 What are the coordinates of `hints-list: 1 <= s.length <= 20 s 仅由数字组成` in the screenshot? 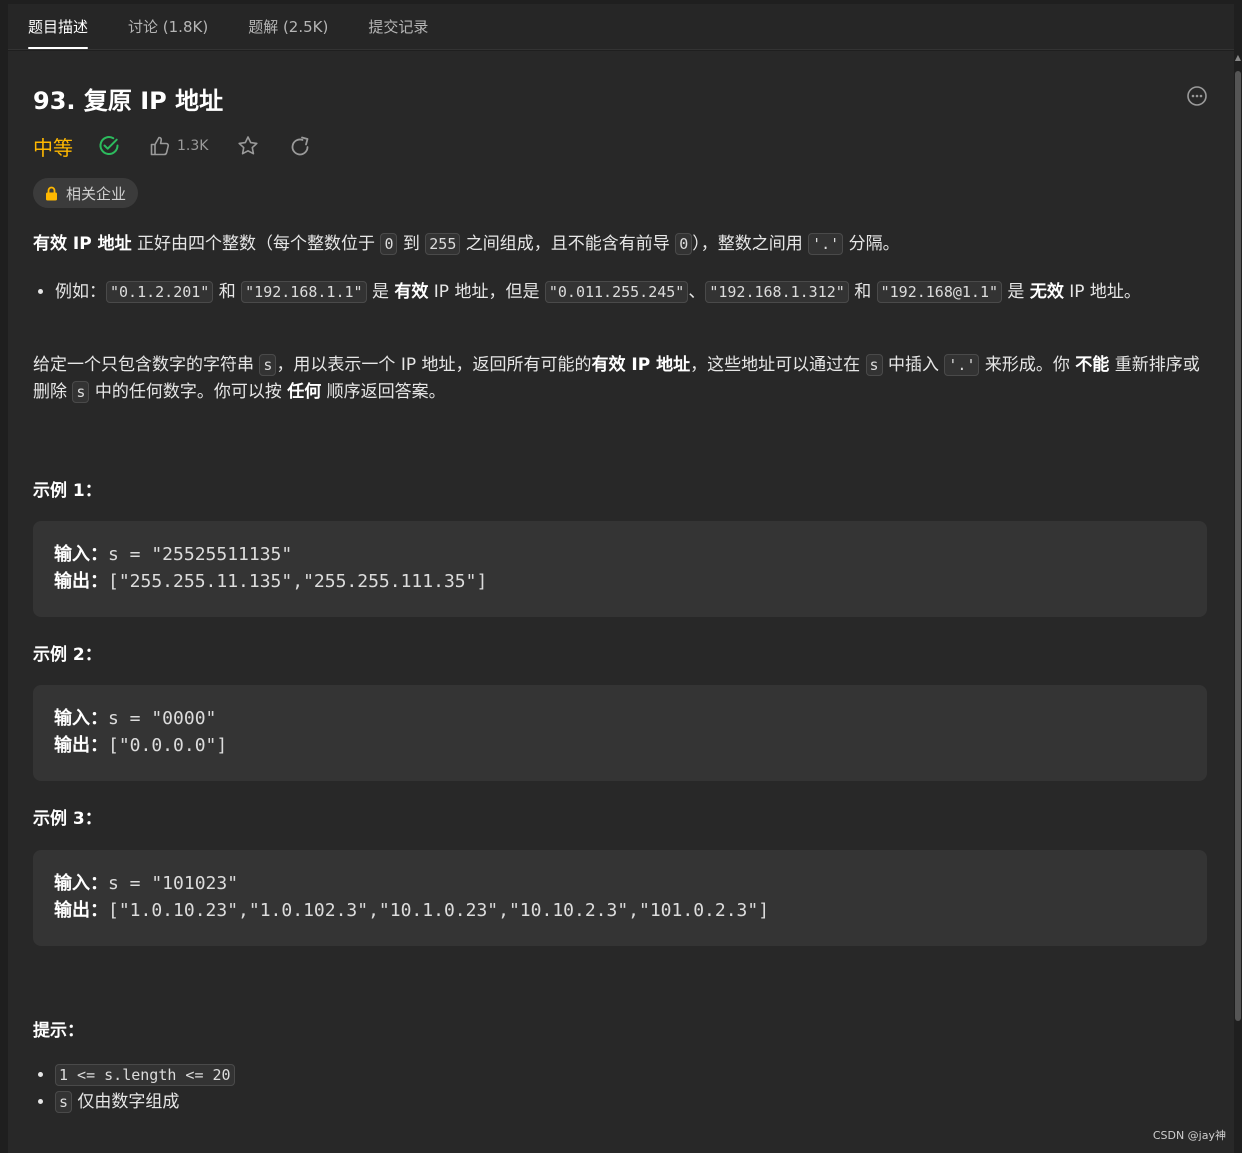 It's located at (620, 1089).